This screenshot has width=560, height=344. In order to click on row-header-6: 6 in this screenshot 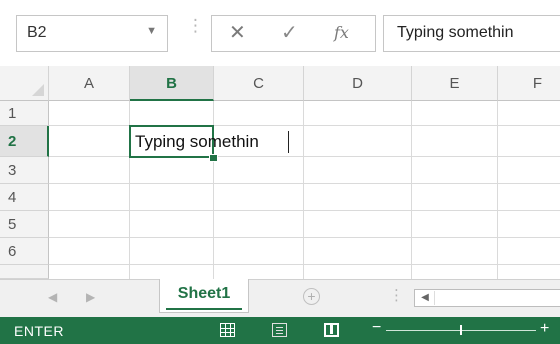, I will do `click(24, 251)`.